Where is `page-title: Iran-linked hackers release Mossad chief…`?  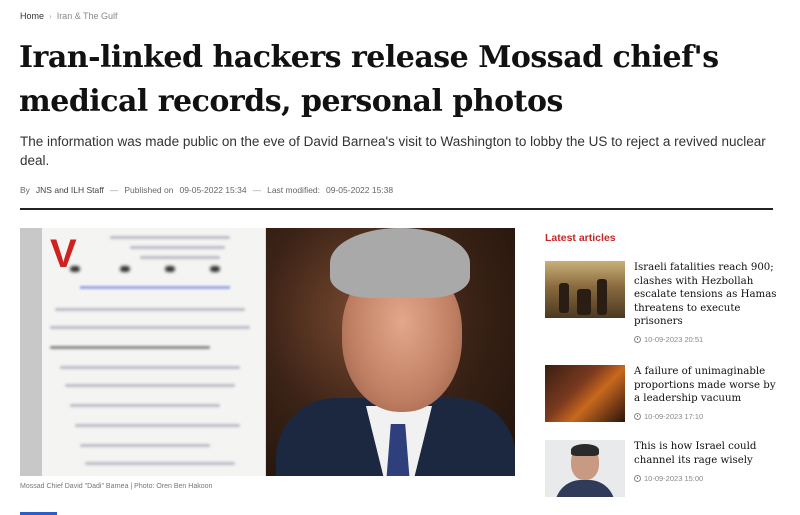 page-title: Iran-linked hackers release Mossad chief… is located at coordinates (369, 79).